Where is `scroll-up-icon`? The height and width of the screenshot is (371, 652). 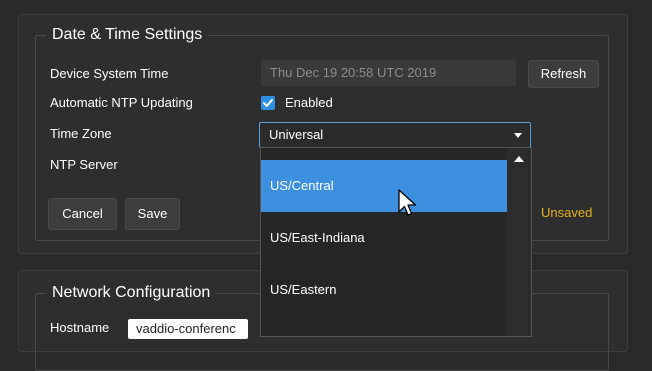
scroll-up-icon is located at coordinates (519, 159).